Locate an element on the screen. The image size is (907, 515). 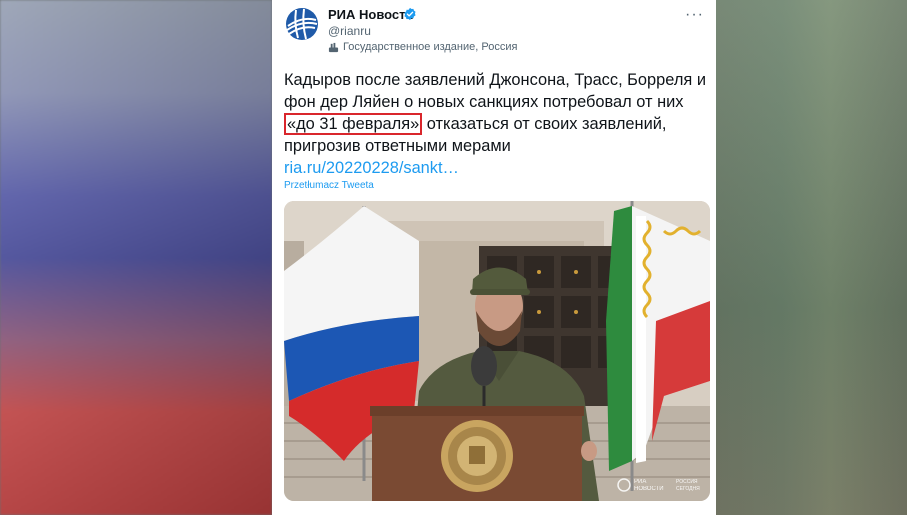
state-media-text: Государственное издание, Россия is located at coordinates (430, 47).